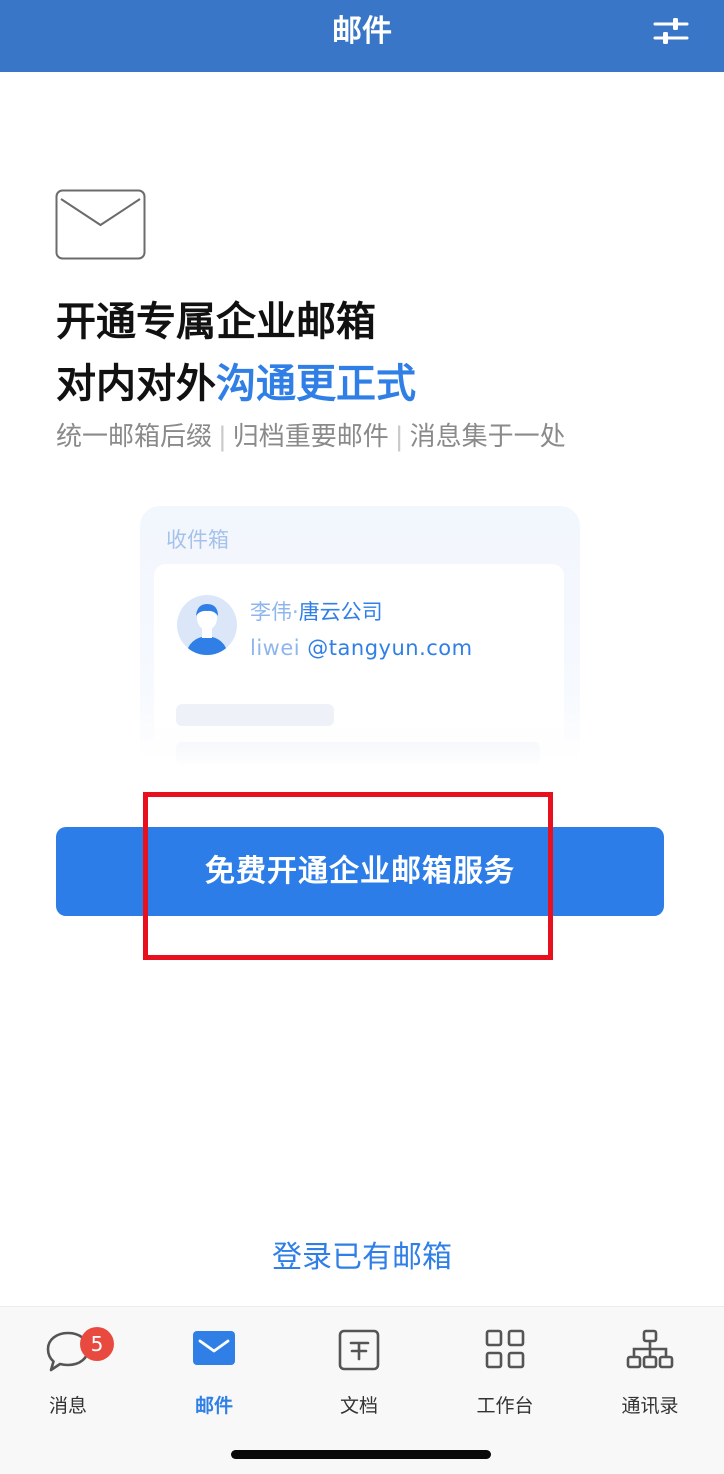 Image resolution: width=724 pixels, height=1474 pixels. What do you see at coordinates (487, 437) in the screenshot?
I see `tagline-item: 消息集于一处` at bounding box center [487, 437].